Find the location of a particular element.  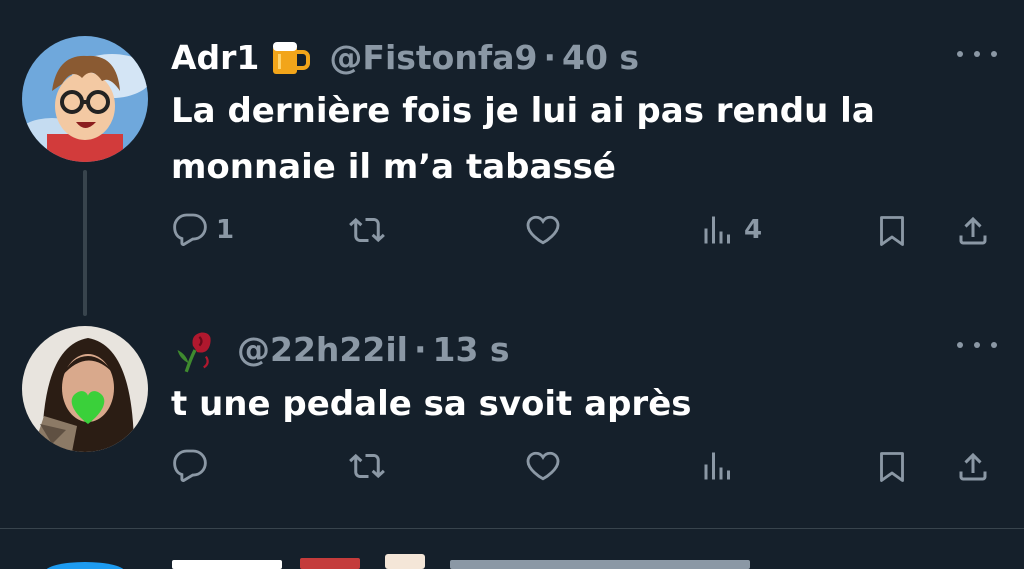

action-bar is located at coordinates (512, 473).